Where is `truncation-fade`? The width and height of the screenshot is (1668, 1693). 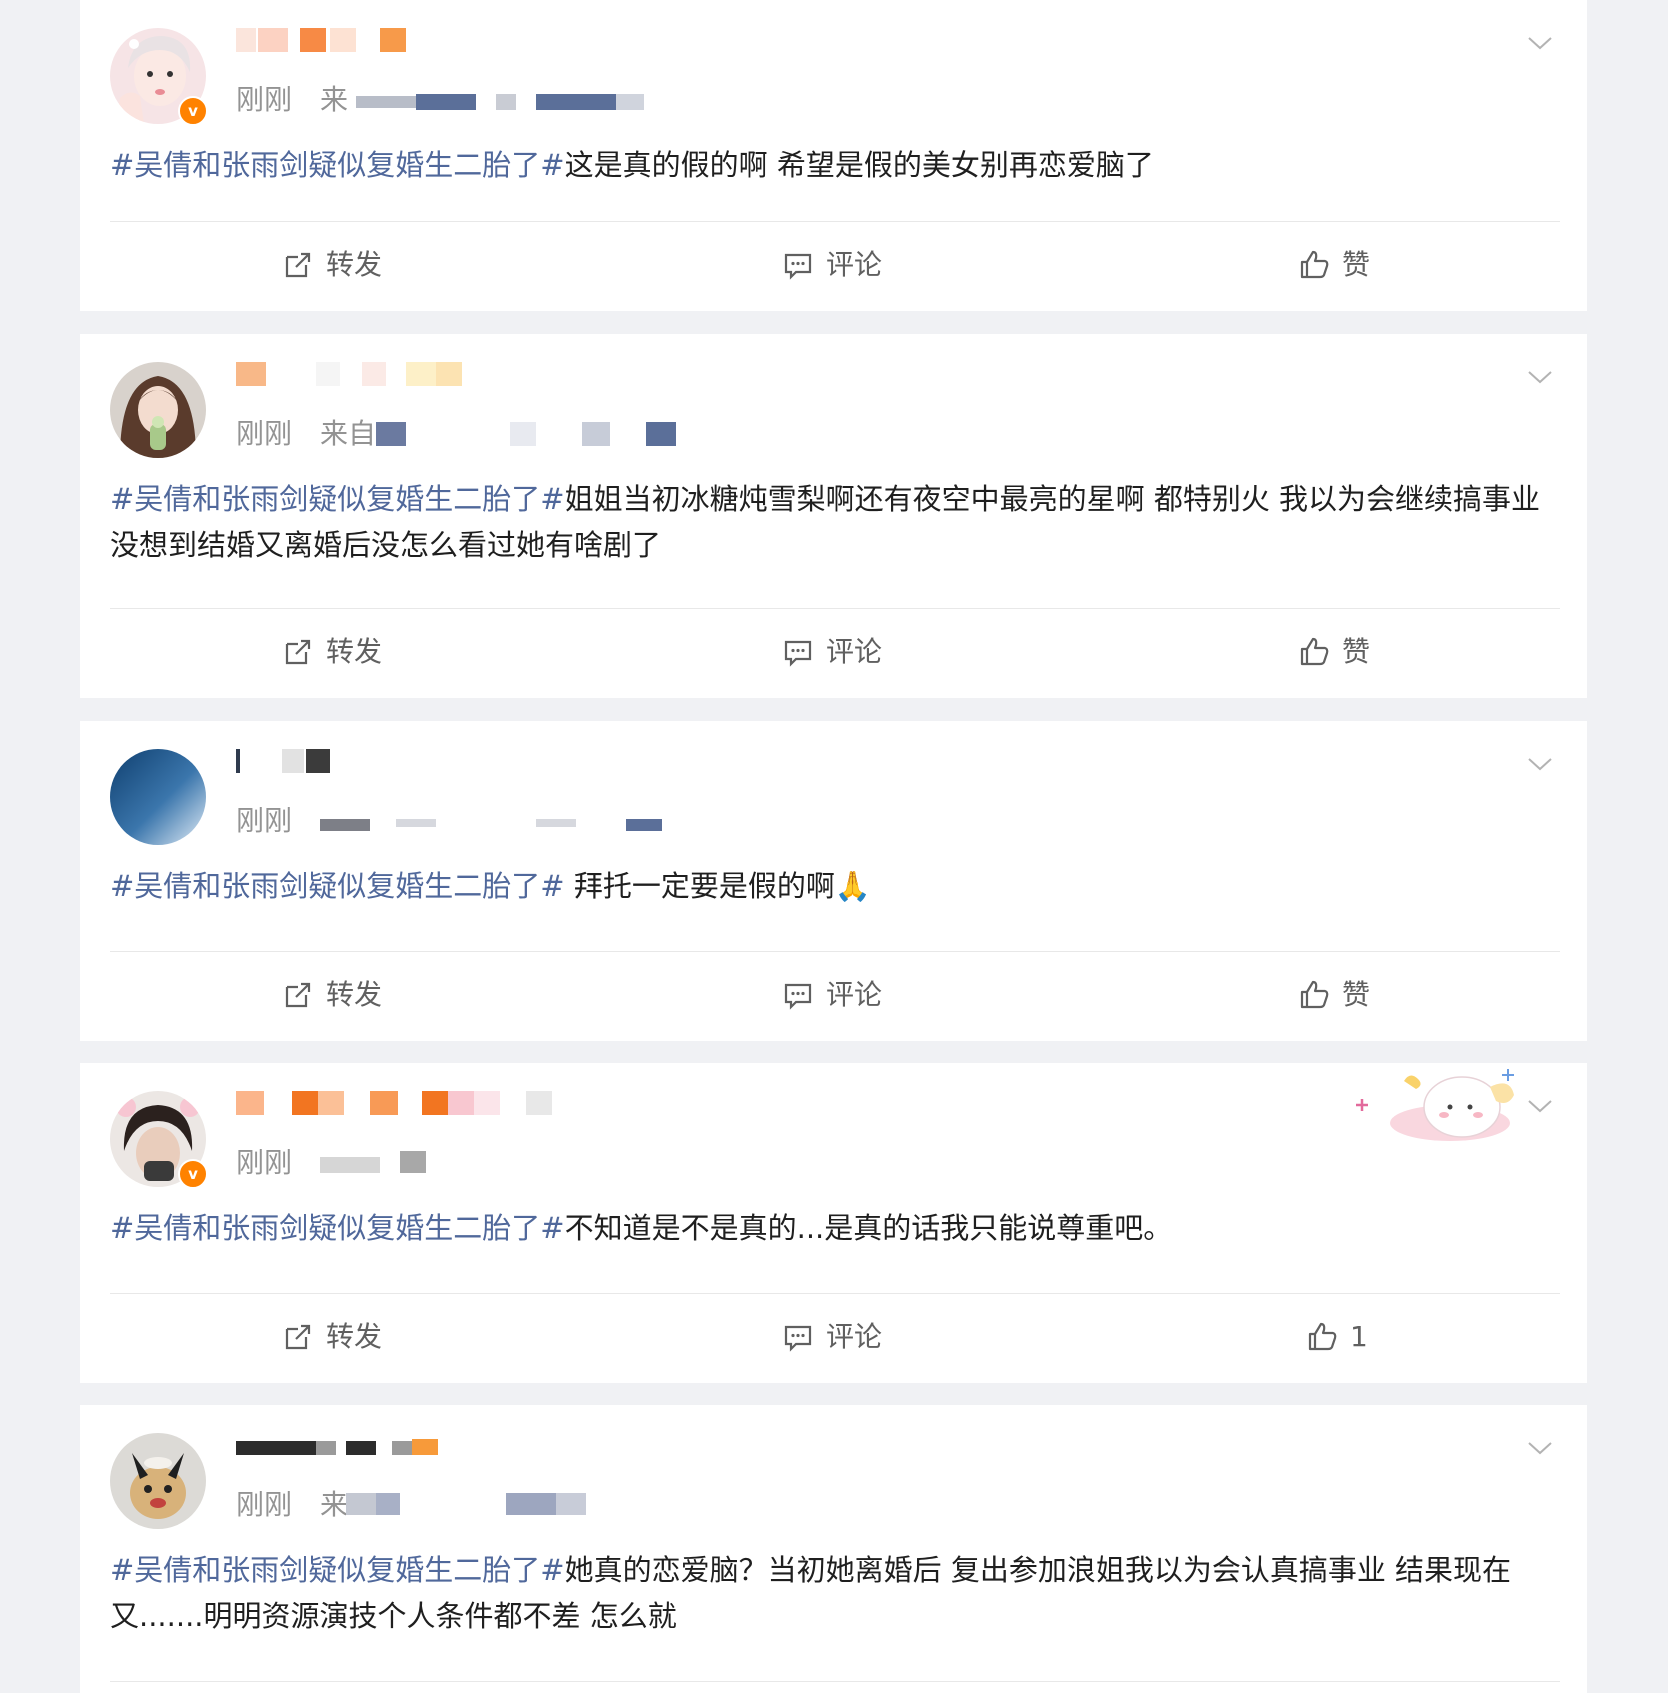
truncation-fade is located at coordinates (860, 1616).